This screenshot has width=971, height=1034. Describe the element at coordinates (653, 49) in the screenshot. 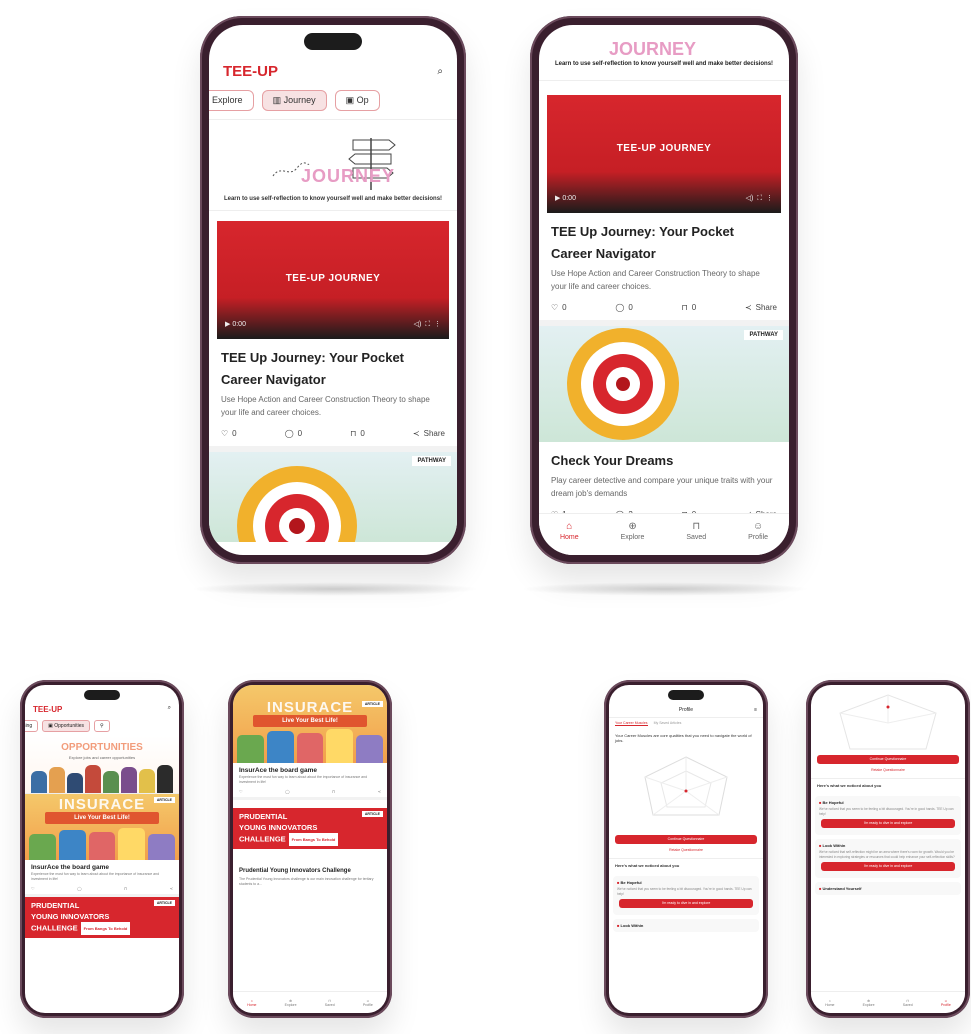

I see `journey-word: JOURNEY` at that location.